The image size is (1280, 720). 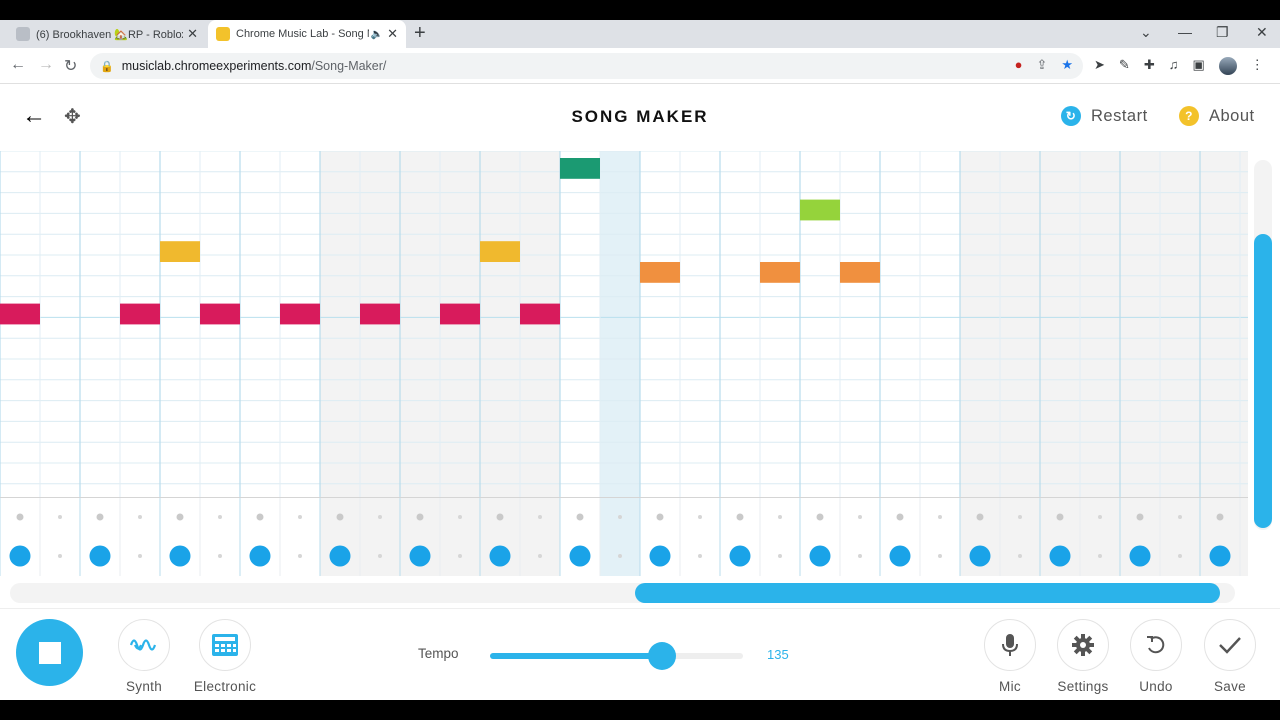 I want to click on tab-title: (6) Brookhaven 🏡RP - Roblox, so click(x=110, y=34).